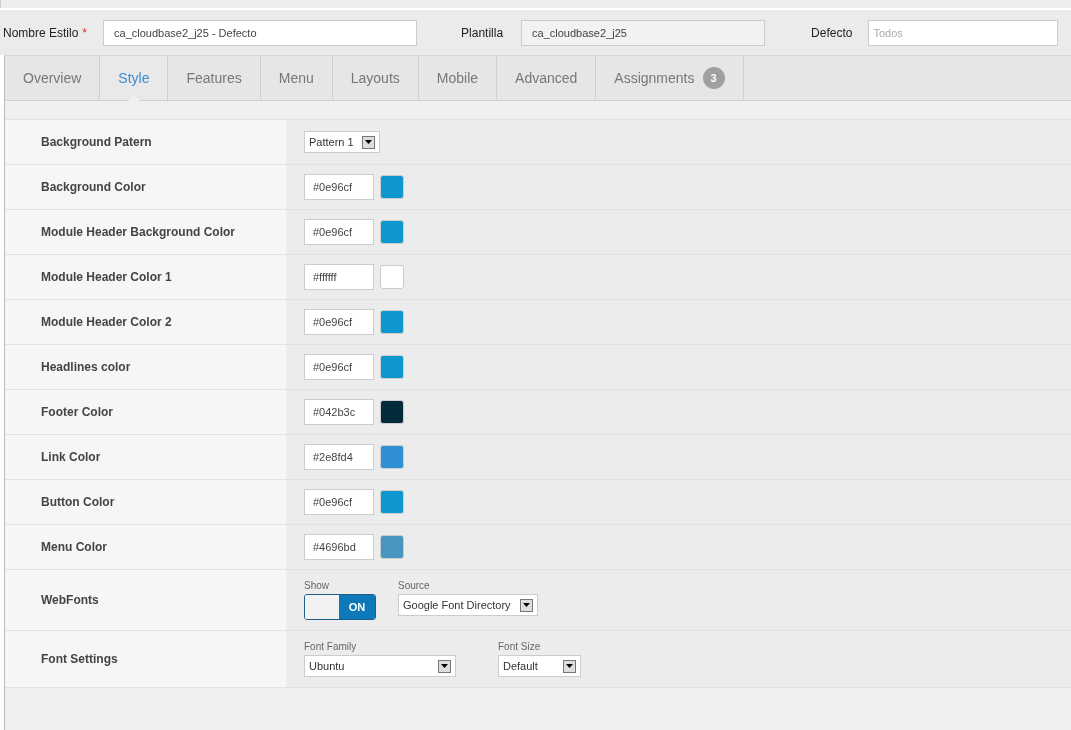  Describe the element at coordinates (339, 547) in the screenshot. I see `color-hex-field: #4696bd` at that location.